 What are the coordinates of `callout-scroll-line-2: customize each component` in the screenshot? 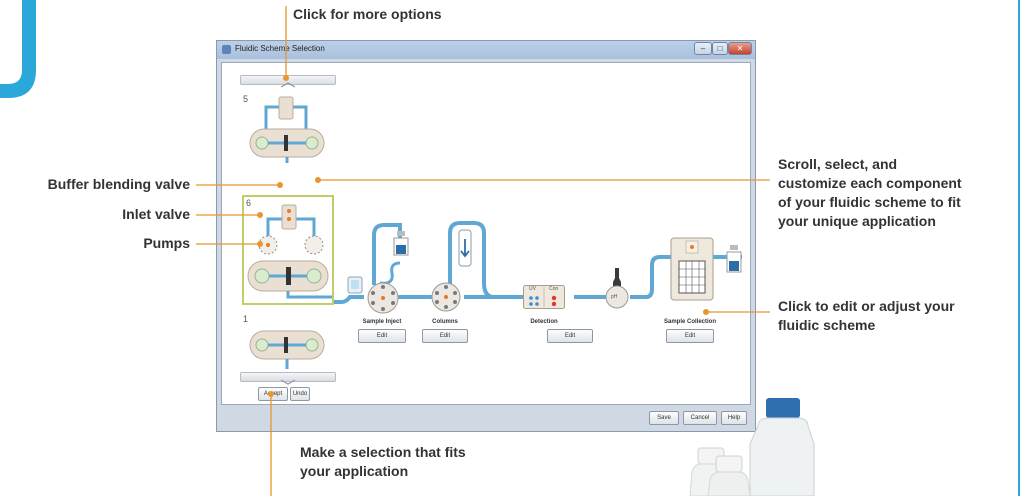 It's located at (870, 183).